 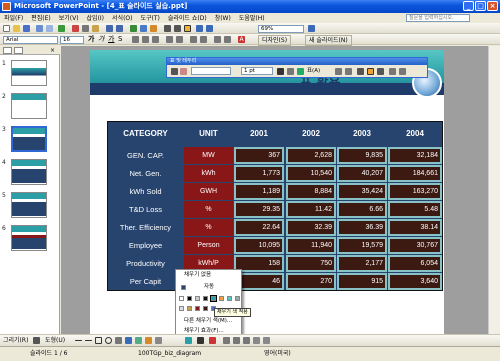 What do you see at coordinates (145, 134) in the screenshot?
I see `table-header-cell: CATEGORY` at bounding box center [145, 134].